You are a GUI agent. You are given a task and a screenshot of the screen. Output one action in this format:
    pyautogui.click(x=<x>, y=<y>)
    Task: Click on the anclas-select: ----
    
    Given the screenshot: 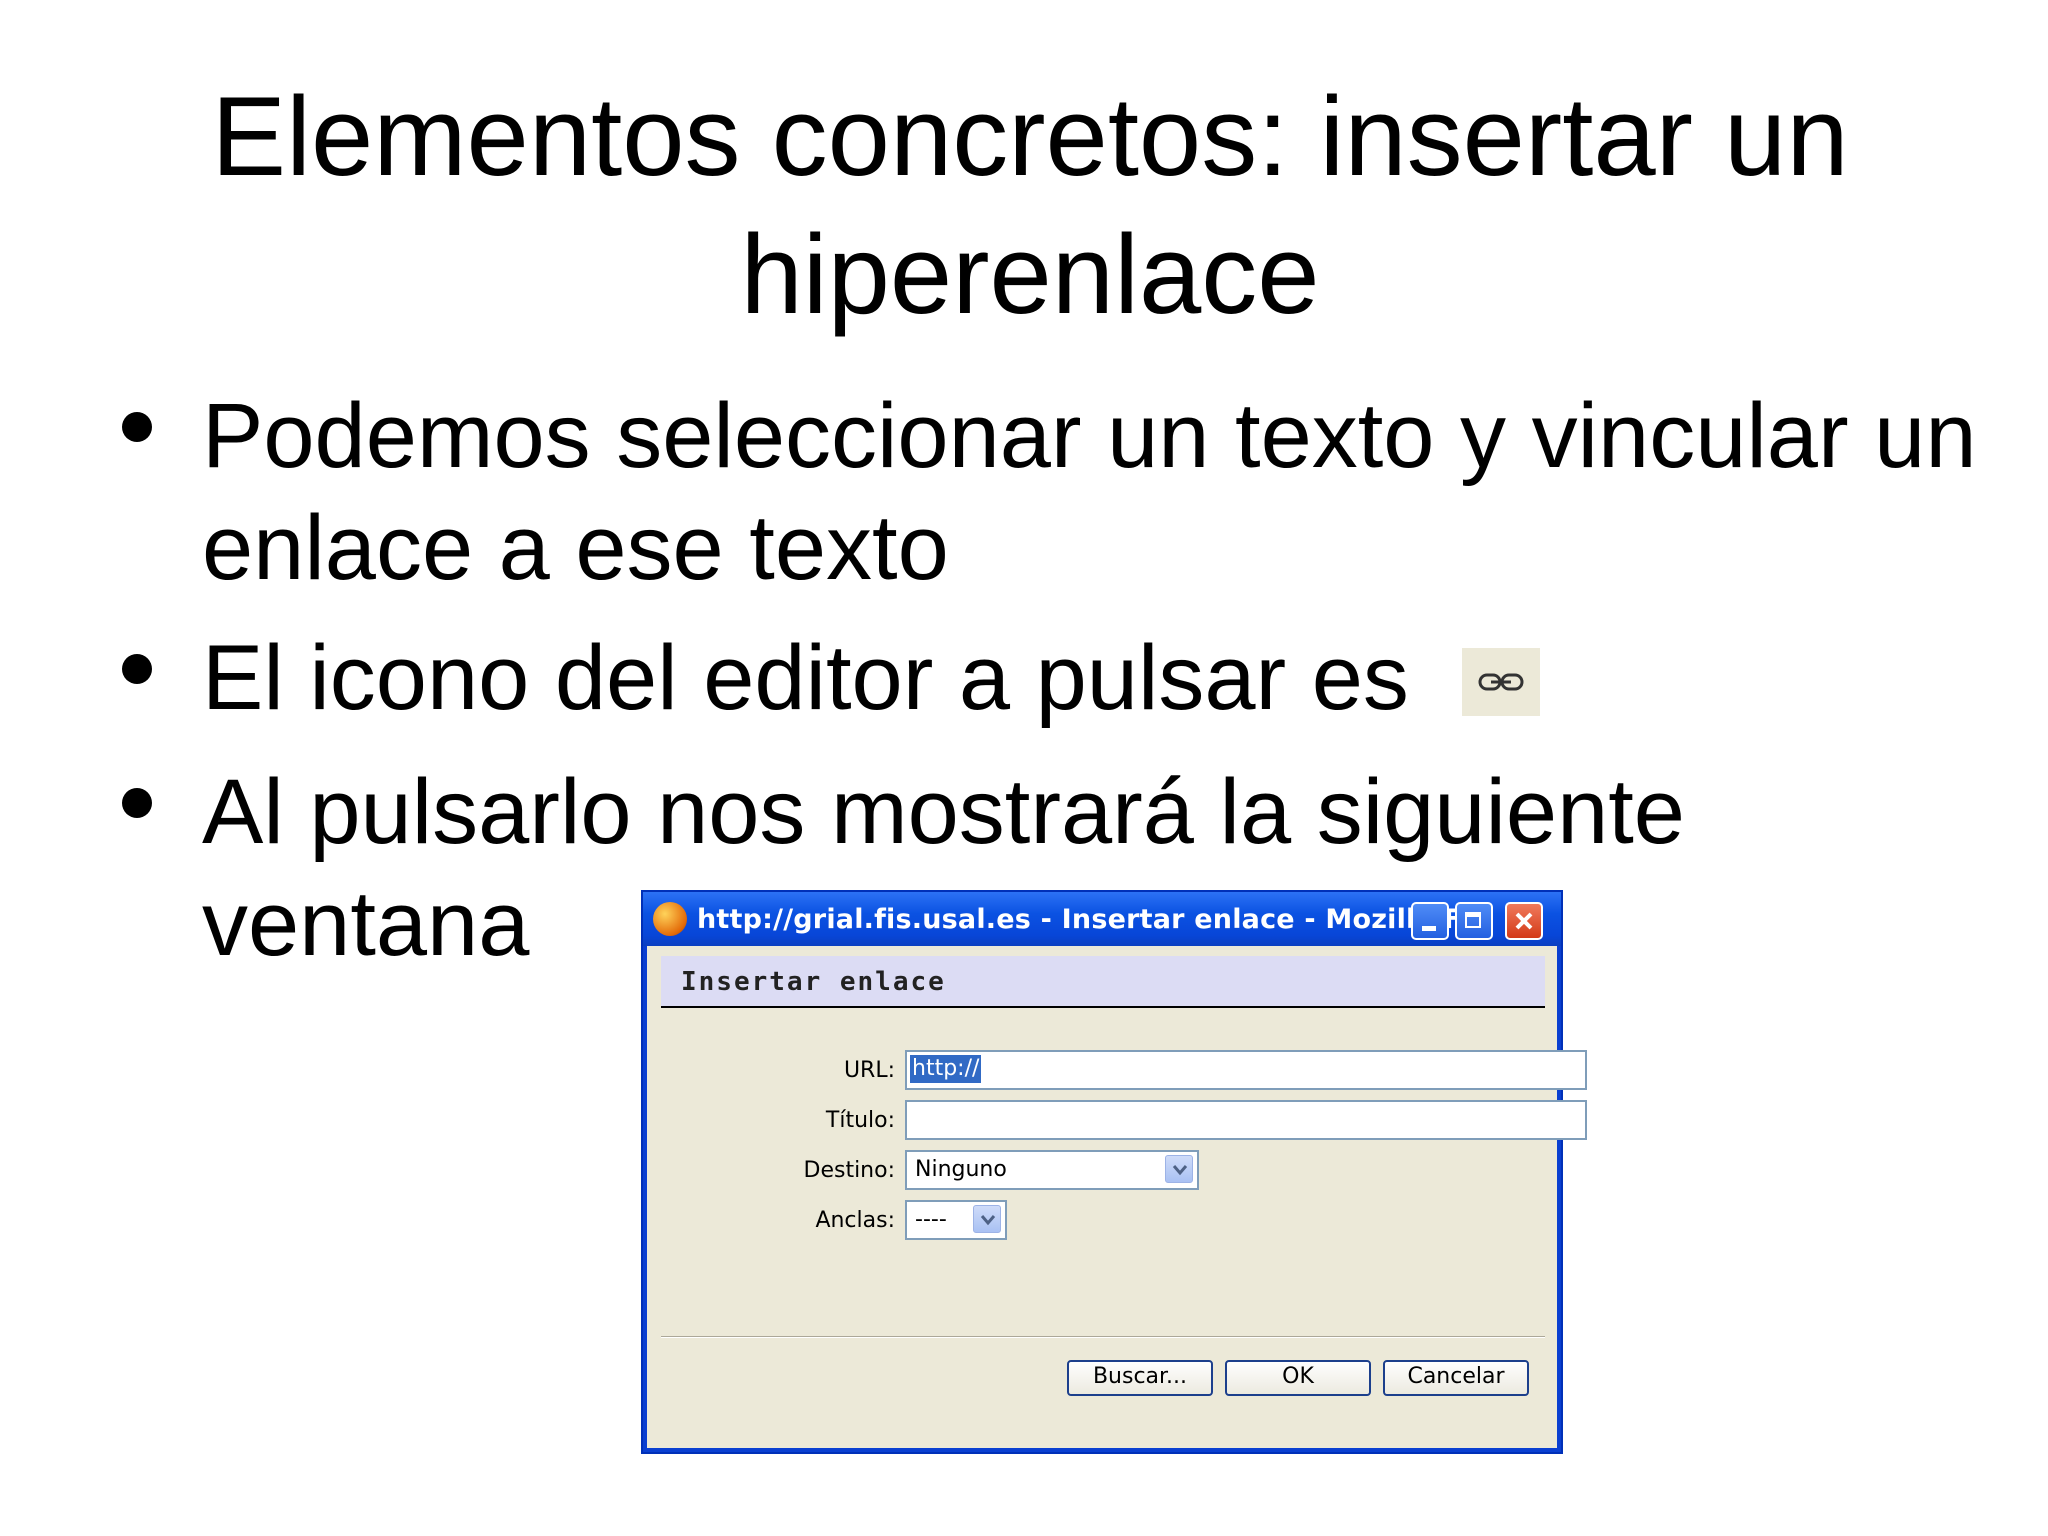 What is the action you would take?
    pyautogui.click(x=956, y=1220)
    